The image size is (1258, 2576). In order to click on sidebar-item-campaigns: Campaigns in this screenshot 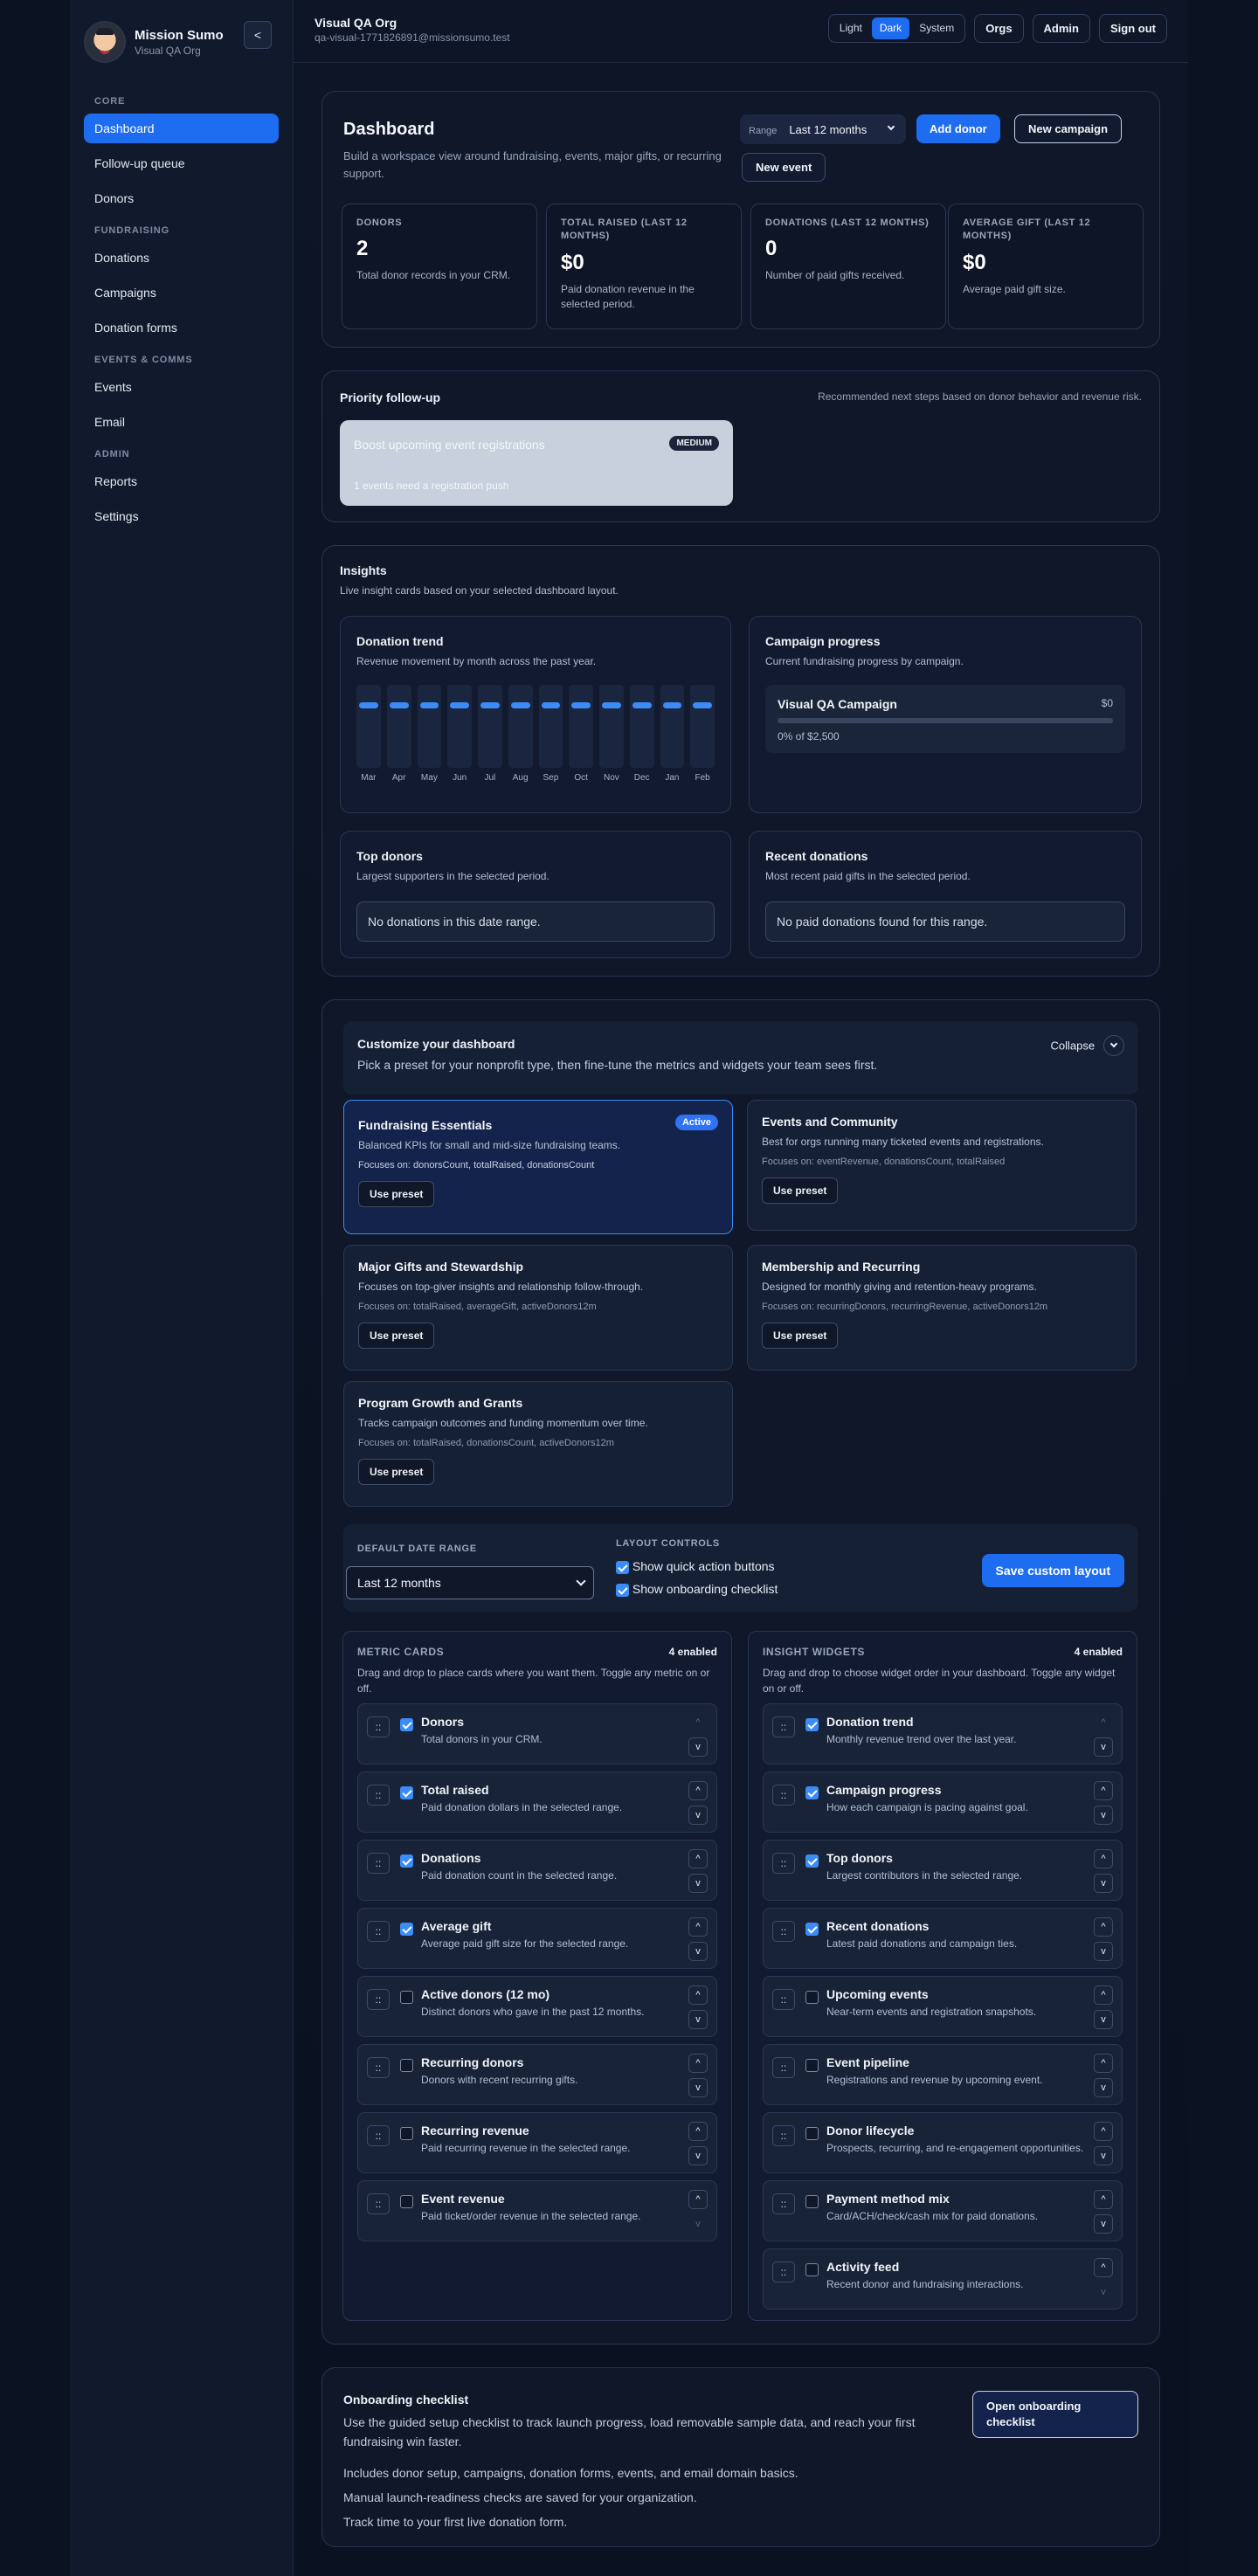, I will do `click(181, 292)`.